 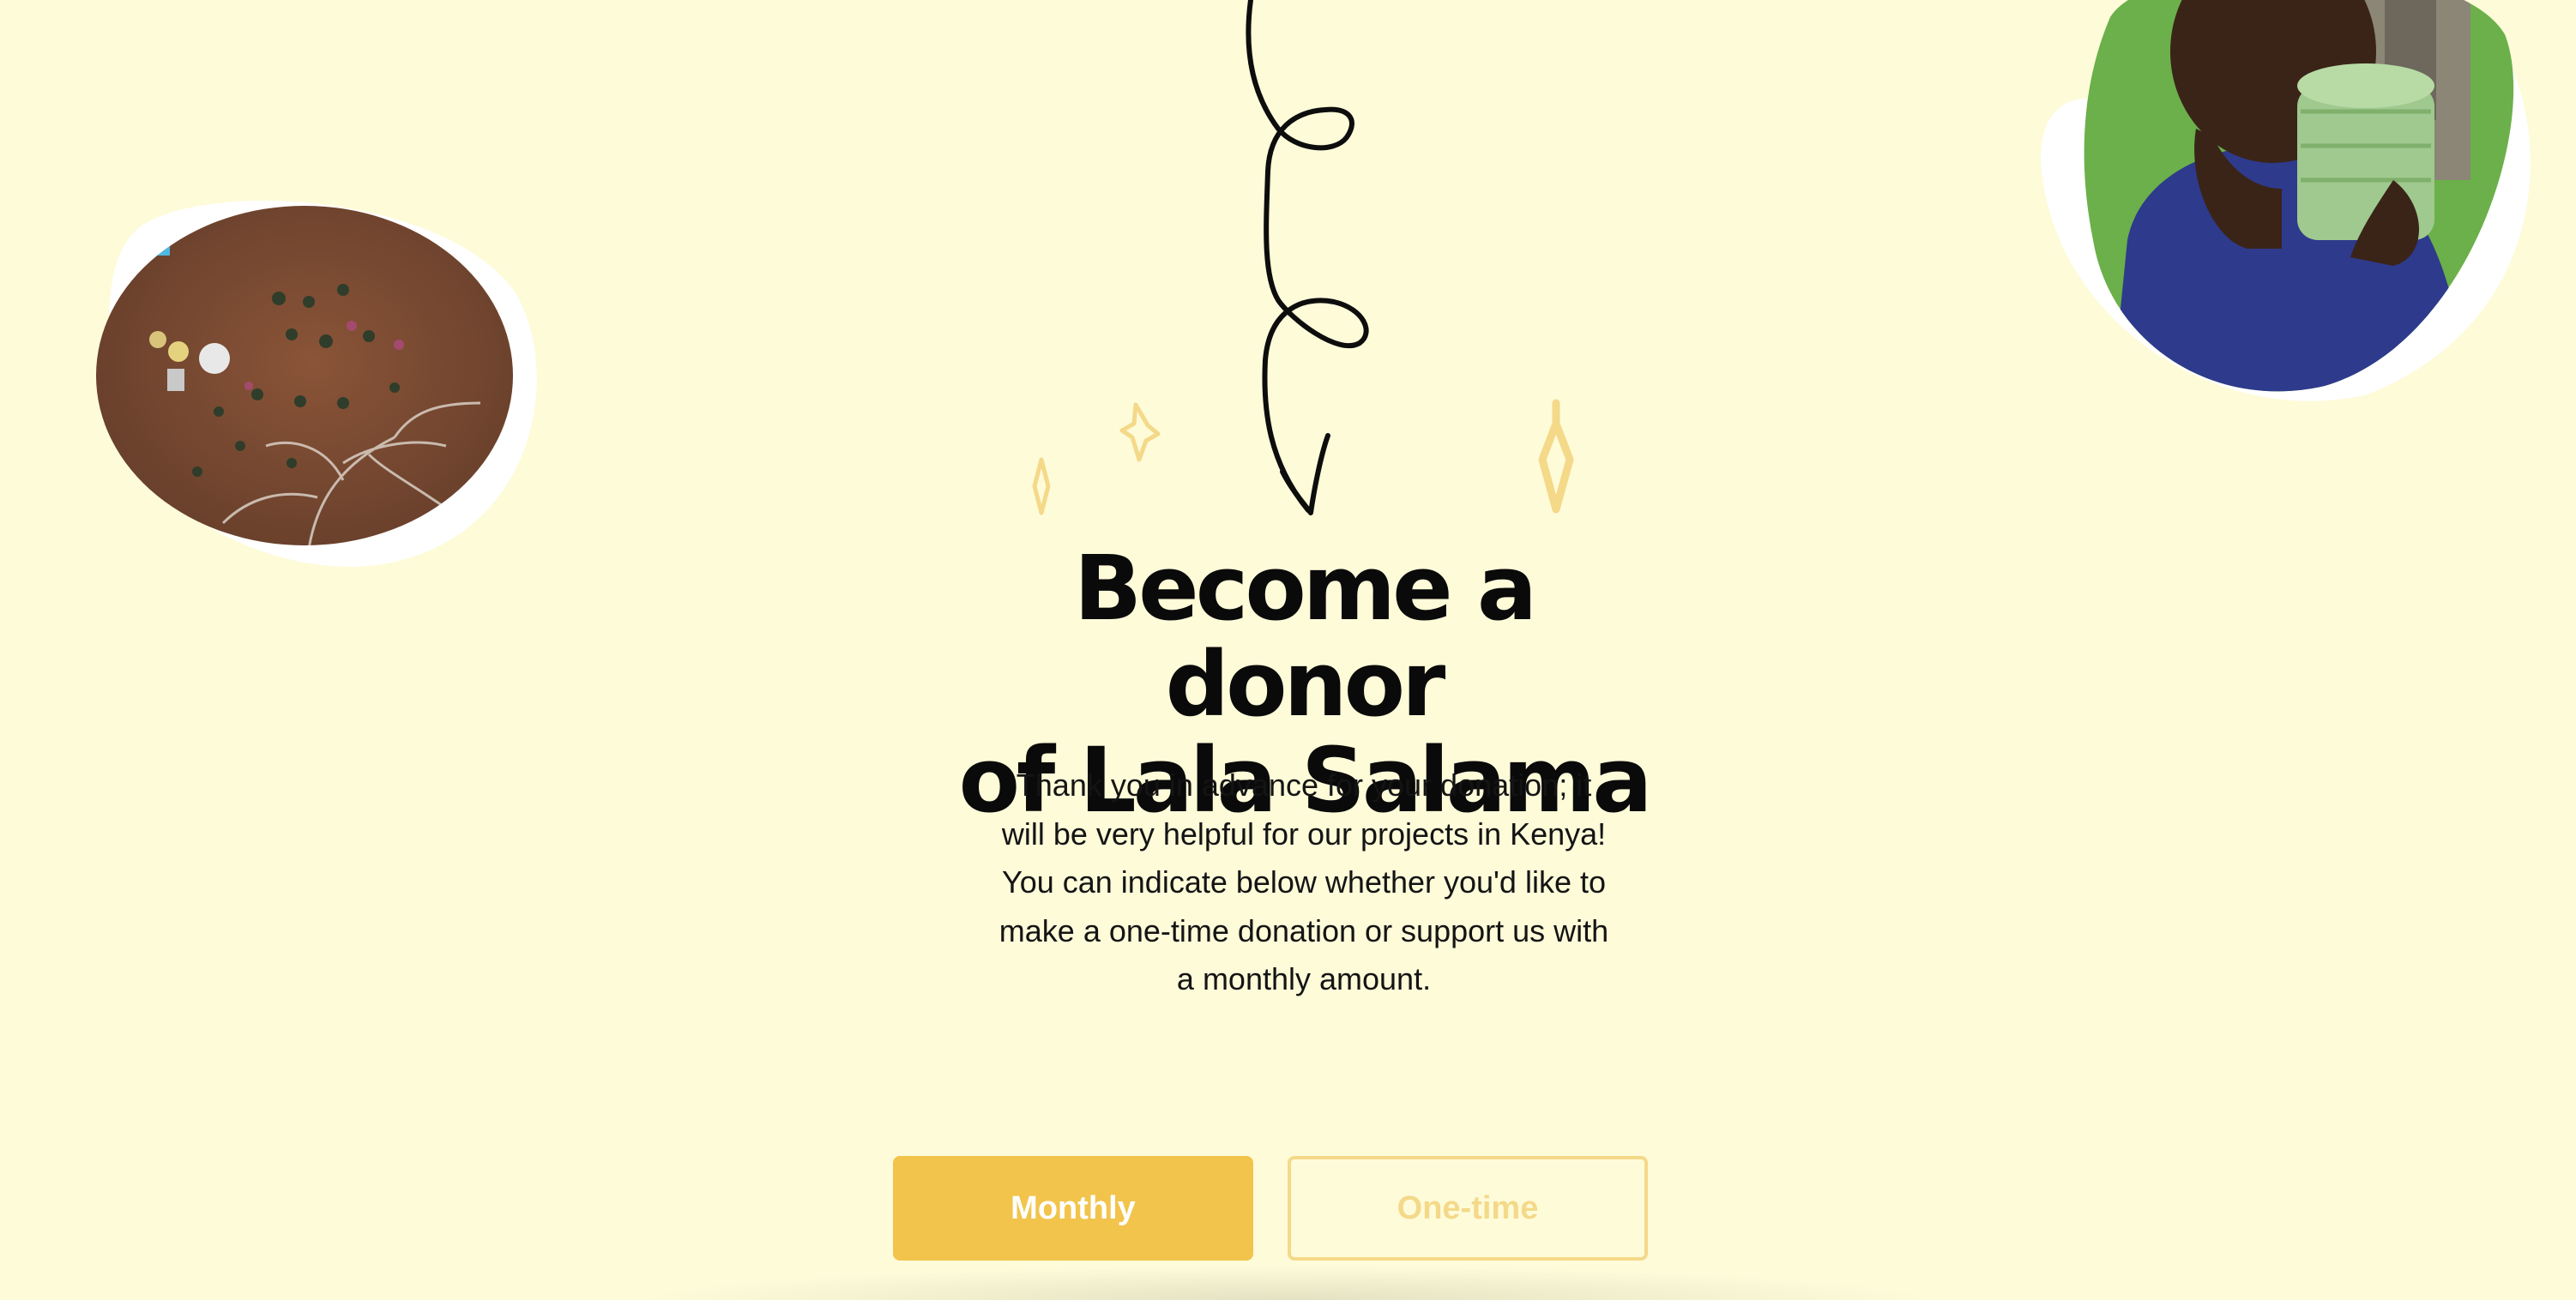 I want to click on monthly-button: Monthly, so click(x=1073, y=1208).